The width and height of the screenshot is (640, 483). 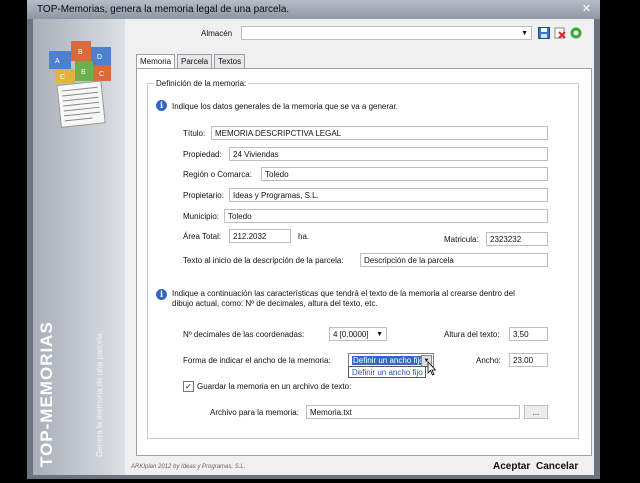 What do you see at coordinates (188, 467) in the screenshot?
I see `copyright-text: ARKIplan 2012 by Ideas y Programas, S.L.` at bounding box center [188, 467].